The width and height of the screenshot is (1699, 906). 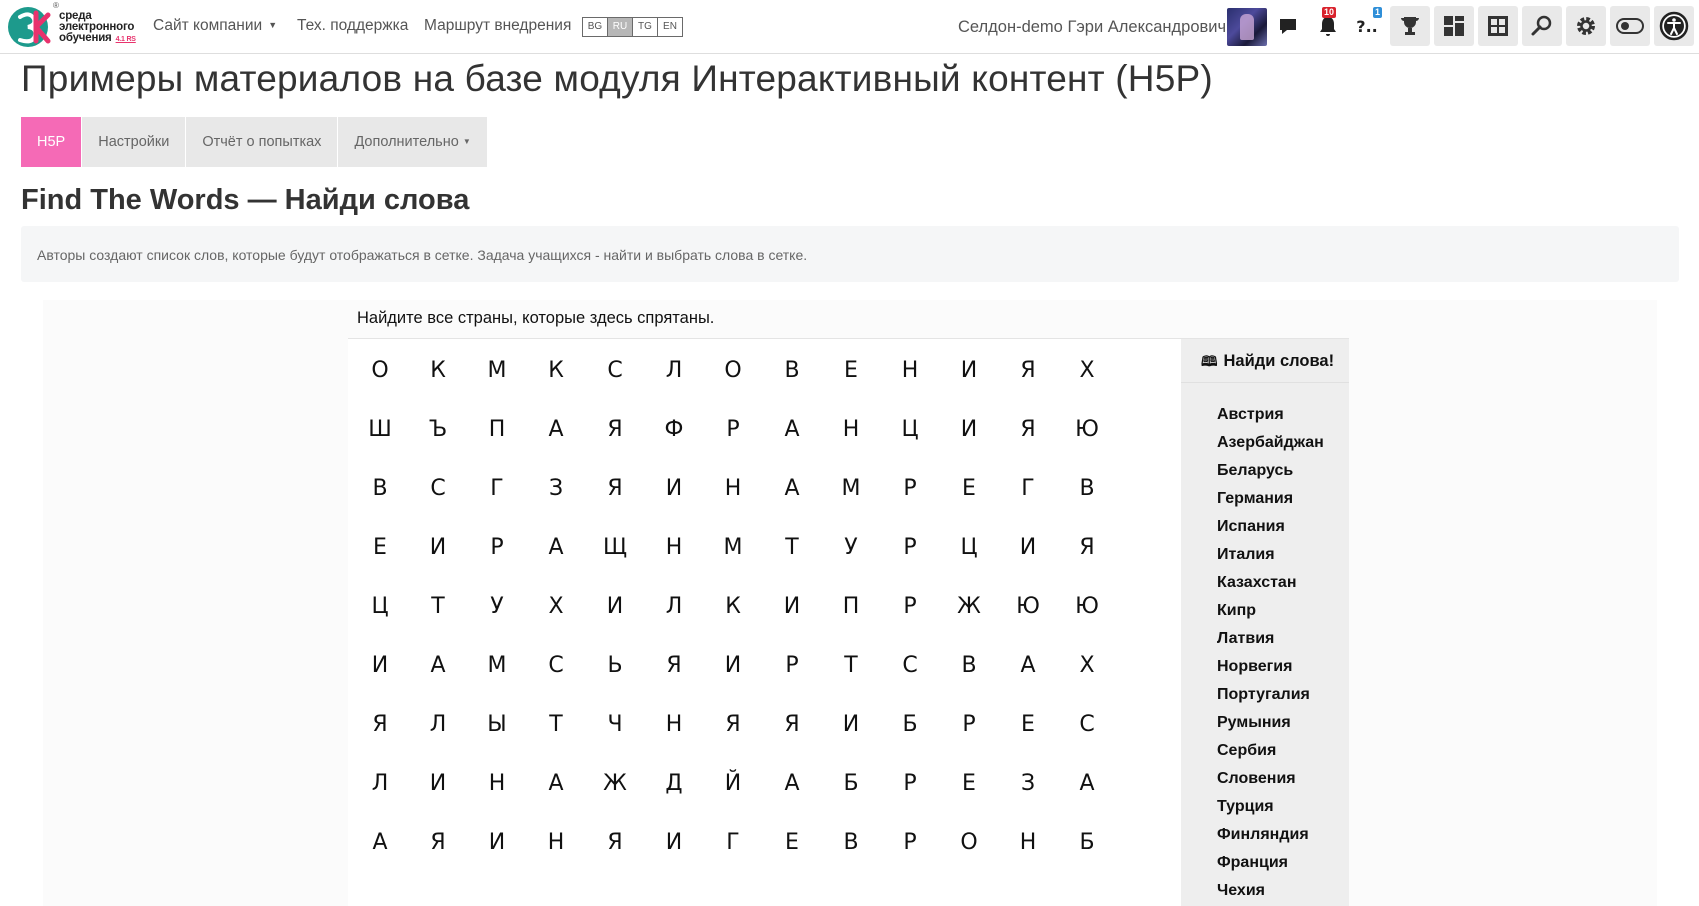 I want to click on nav-implementation-route: Маршрут внедрения, so click(x=497, y=26).